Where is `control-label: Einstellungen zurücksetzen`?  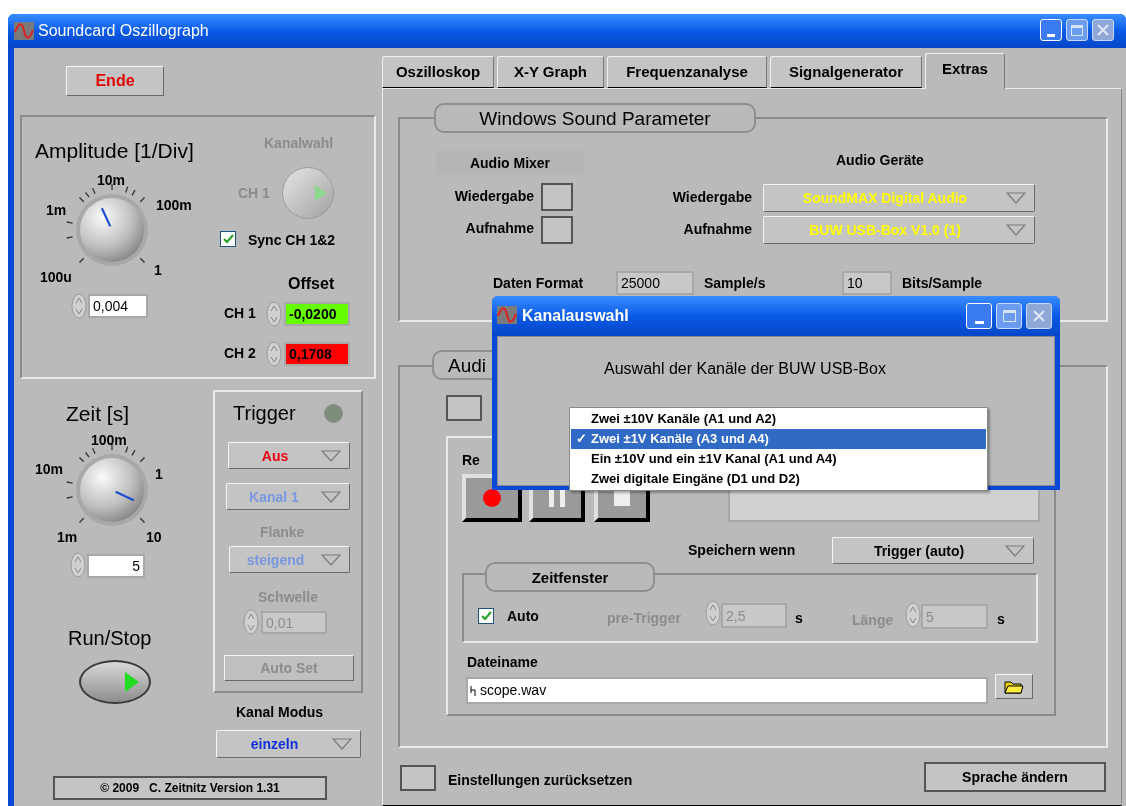
control-label: Einstellungen zurücksetzen is located at coordinates (540, 780).